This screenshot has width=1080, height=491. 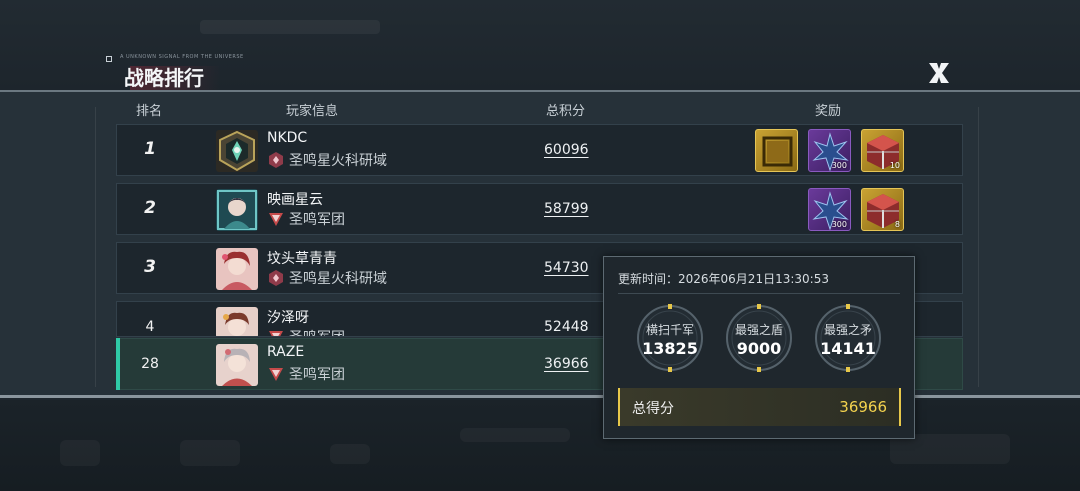 What do you see at coordinates (109, 59) in the screenshot?
I see `title-deco-icon` at bounding box center [109, 59].